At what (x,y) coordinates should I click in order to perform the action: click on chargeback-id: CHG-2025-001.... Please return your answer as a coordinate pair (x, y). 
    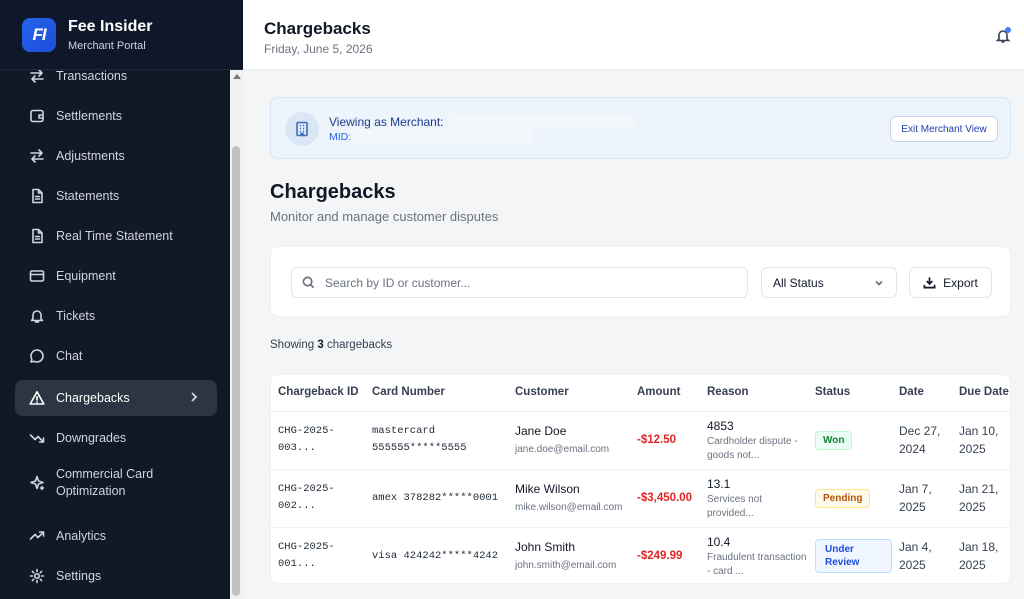
    Looking at the image, I should click on (318, 554).